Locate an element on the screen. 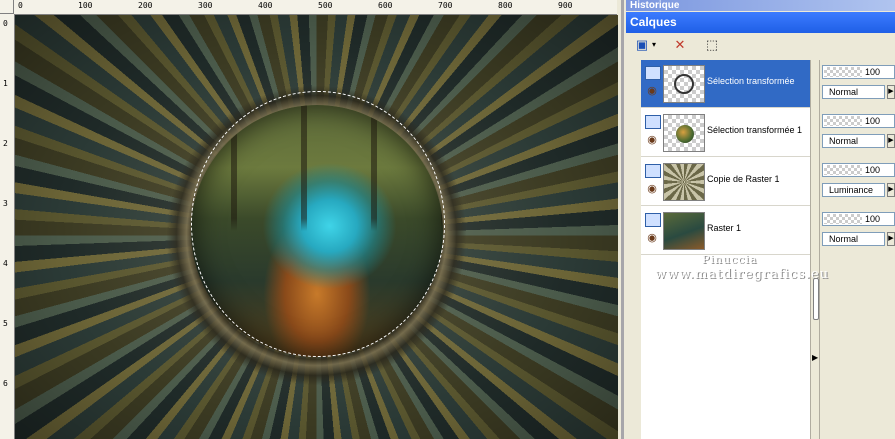 The width and height of the screenshot is (895, 439). history-panel-titlebar: Historique is located at coordinates (760, 5).